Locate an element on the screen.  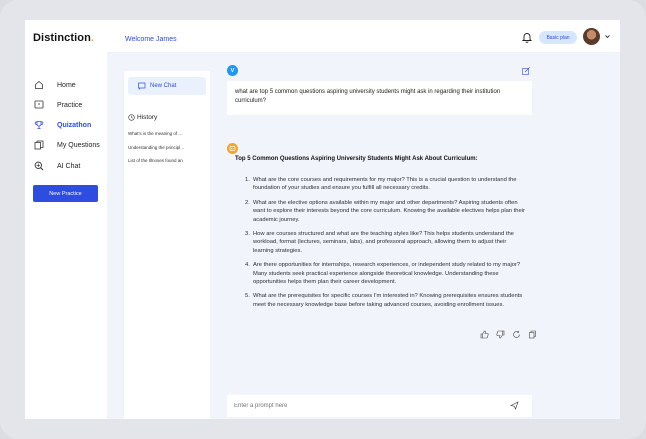
response-actions is located at coordinates (512, 334).